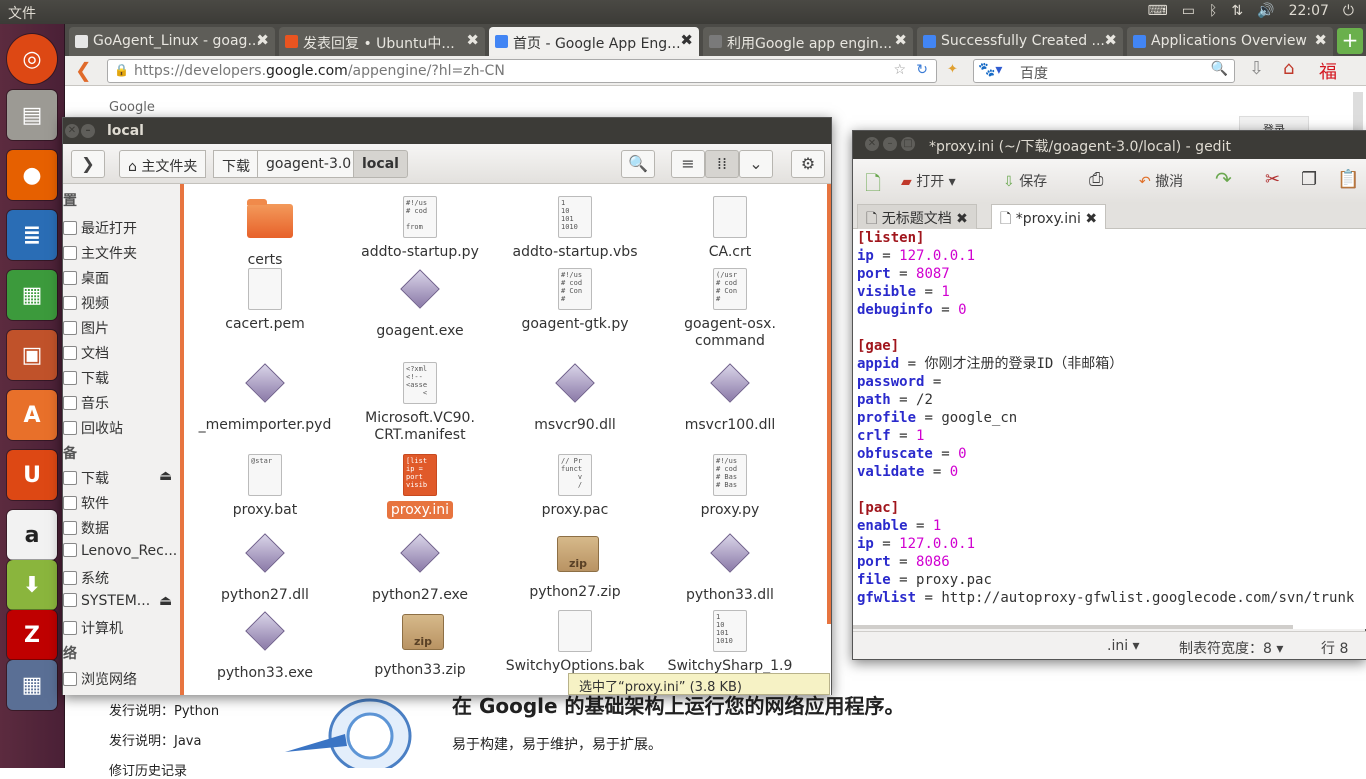 This screenshot has width=1366, height=779. I want to click on copy-icon: ❐, so click(1309, 179).